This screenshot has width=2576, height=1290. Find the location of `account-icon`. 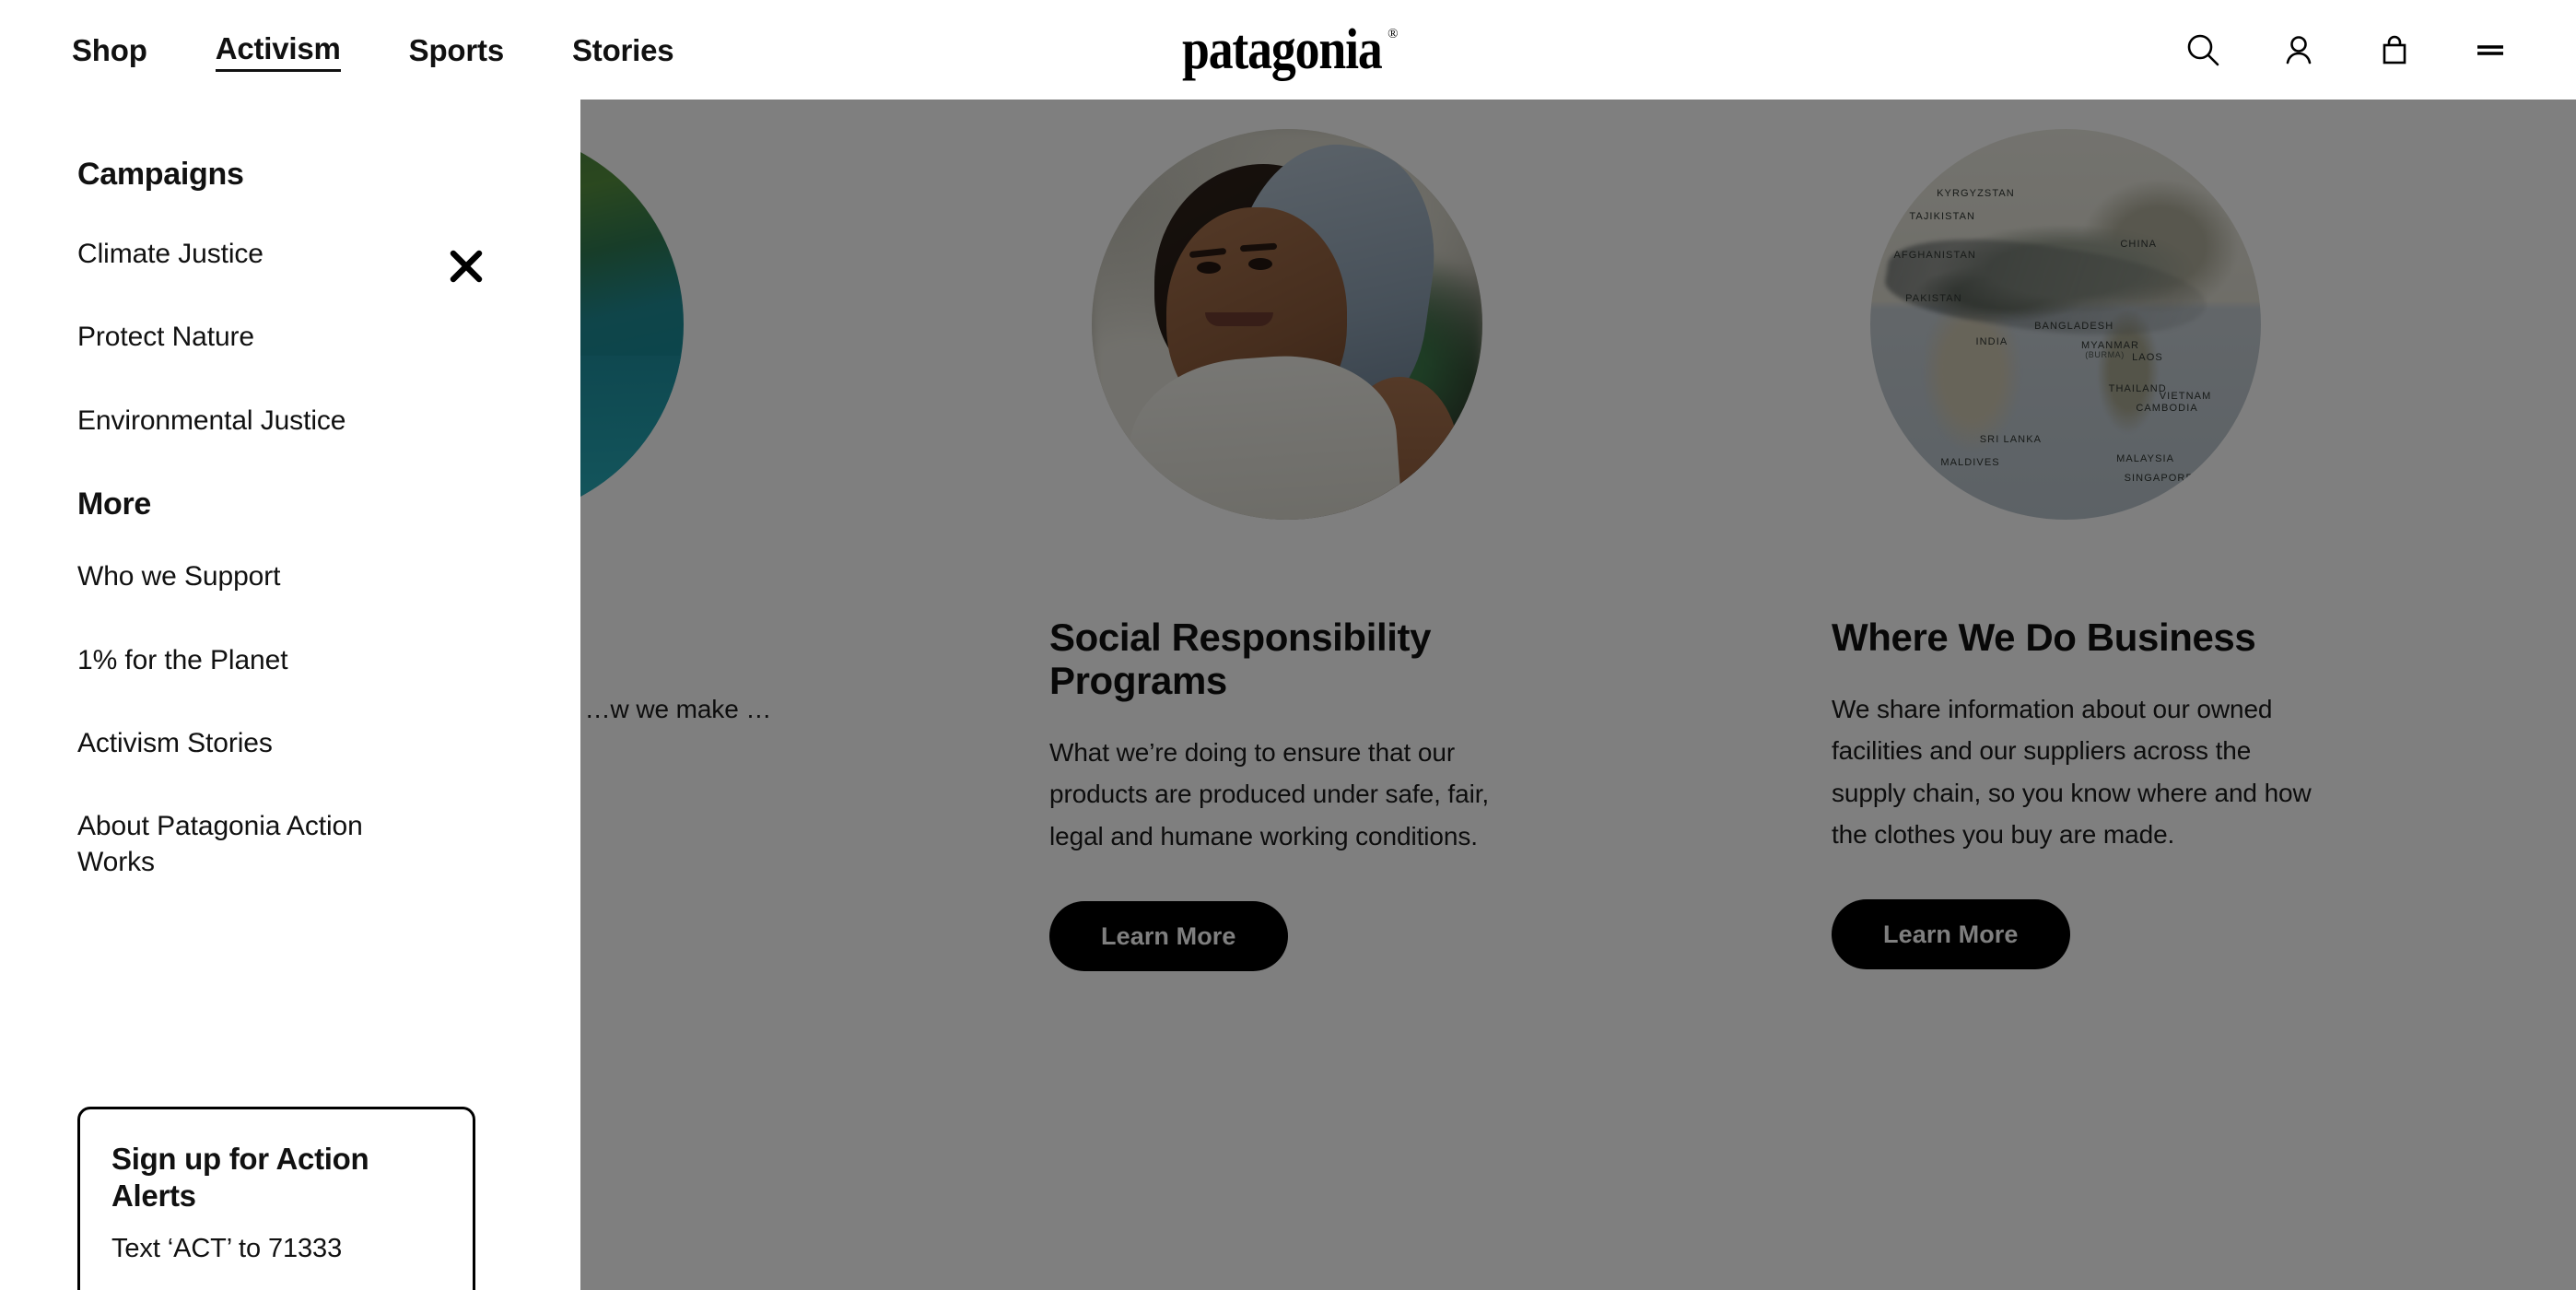

account-icon is located at coordinates (2298, 50).